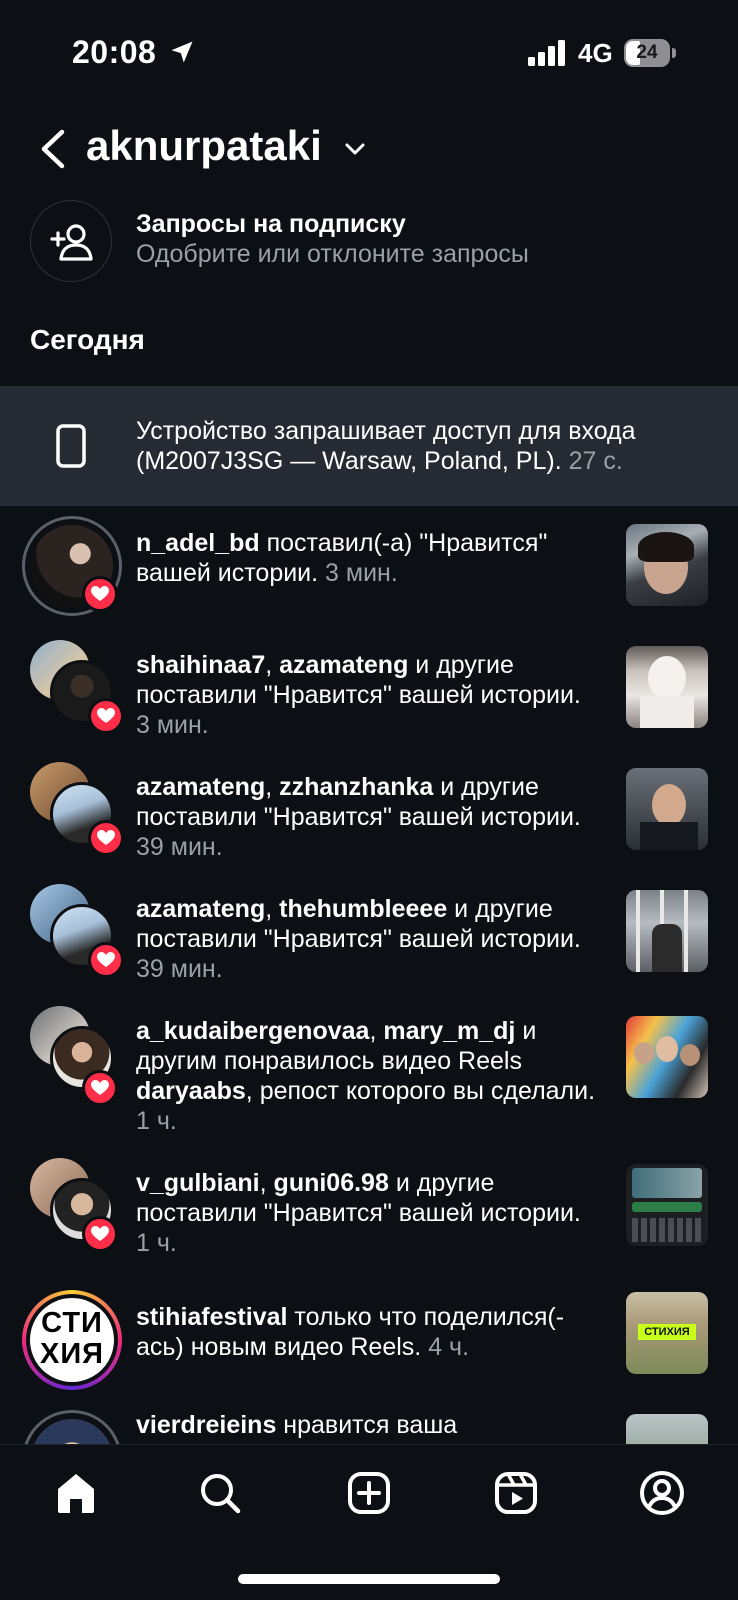  Describe the element at coordinates (595, 461) in the screenshot. I see `device-login-time: 27 с.` at that location.